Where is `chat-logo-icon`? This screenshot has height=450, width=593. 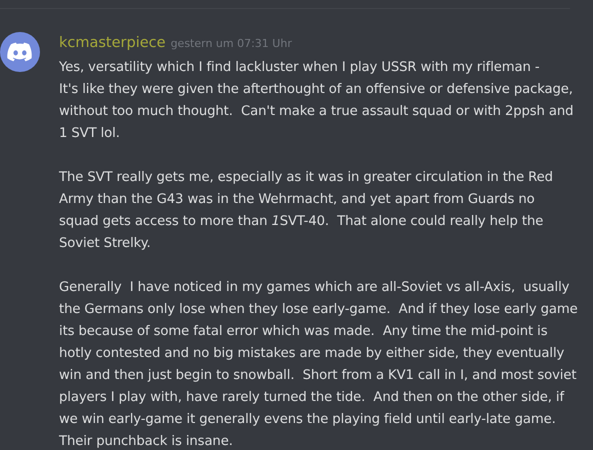
chat-logo-icon is located at coordinates (20, 52).